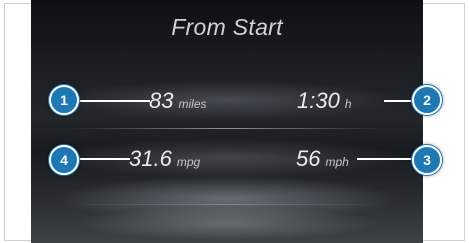  I want to click on callout-3-badge: 3, so click(427, 160).